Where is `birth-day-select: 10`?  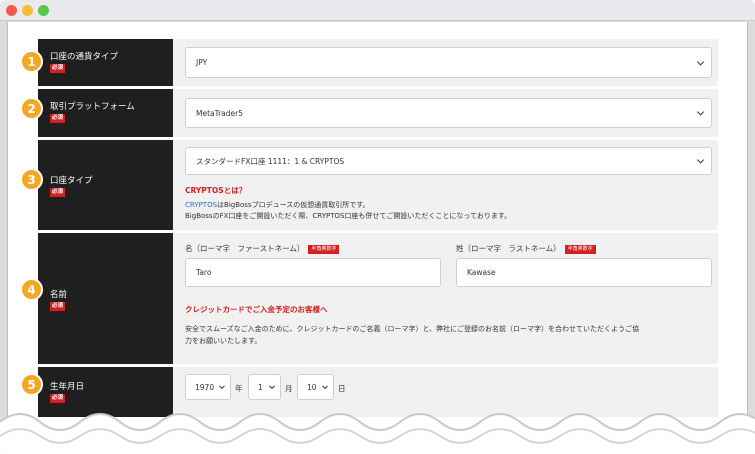
birth-day-select: 10 is located at coordinates (315, 387).